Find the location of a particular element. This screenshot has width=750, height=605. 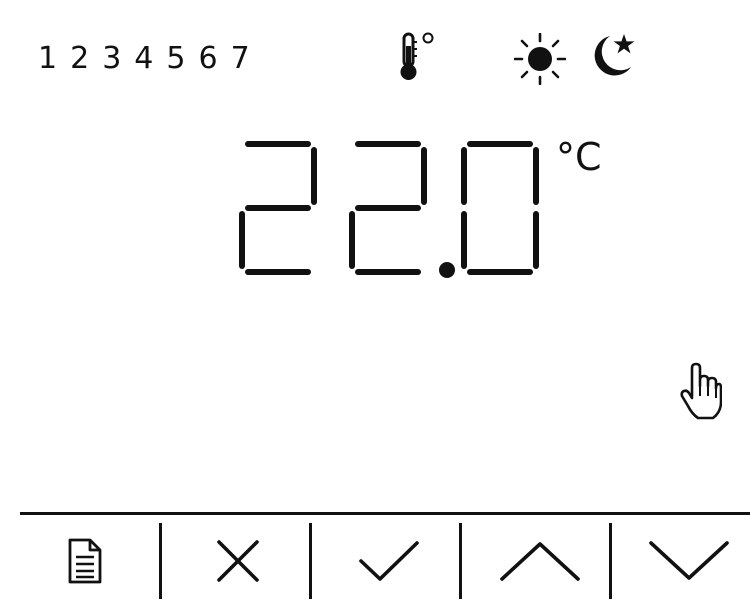

day-2: 2 is located at coordinates (80, 58).